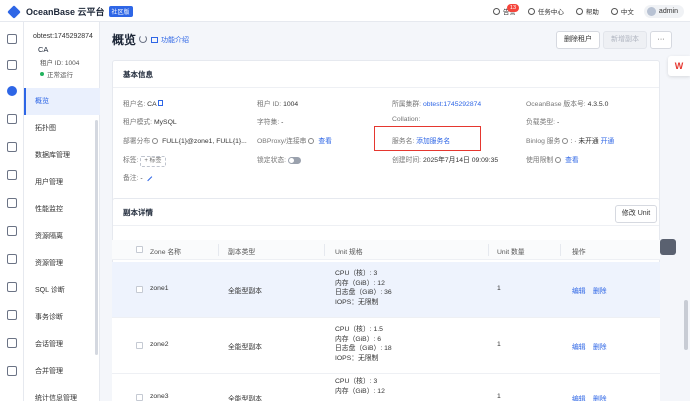  Describe the element at coordinates (12, 39) in the screenshot. I see `dashboard-icon` at that location.